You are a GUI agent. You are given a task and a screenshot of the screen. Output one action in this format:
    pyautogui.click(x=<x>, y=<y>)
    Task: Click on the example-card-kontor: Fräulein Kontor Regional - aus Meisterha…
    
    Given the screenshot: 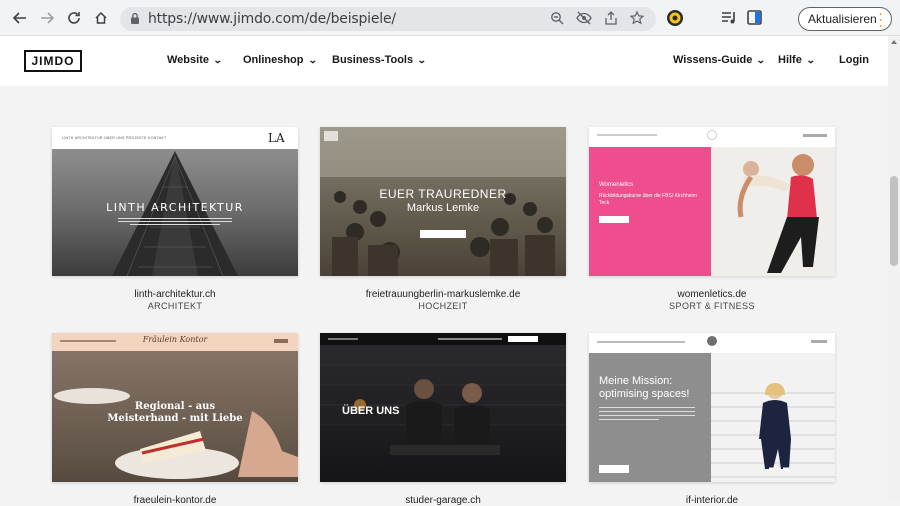 What is the action you would take?
    pyautogui.click(x=175, y=419)
    